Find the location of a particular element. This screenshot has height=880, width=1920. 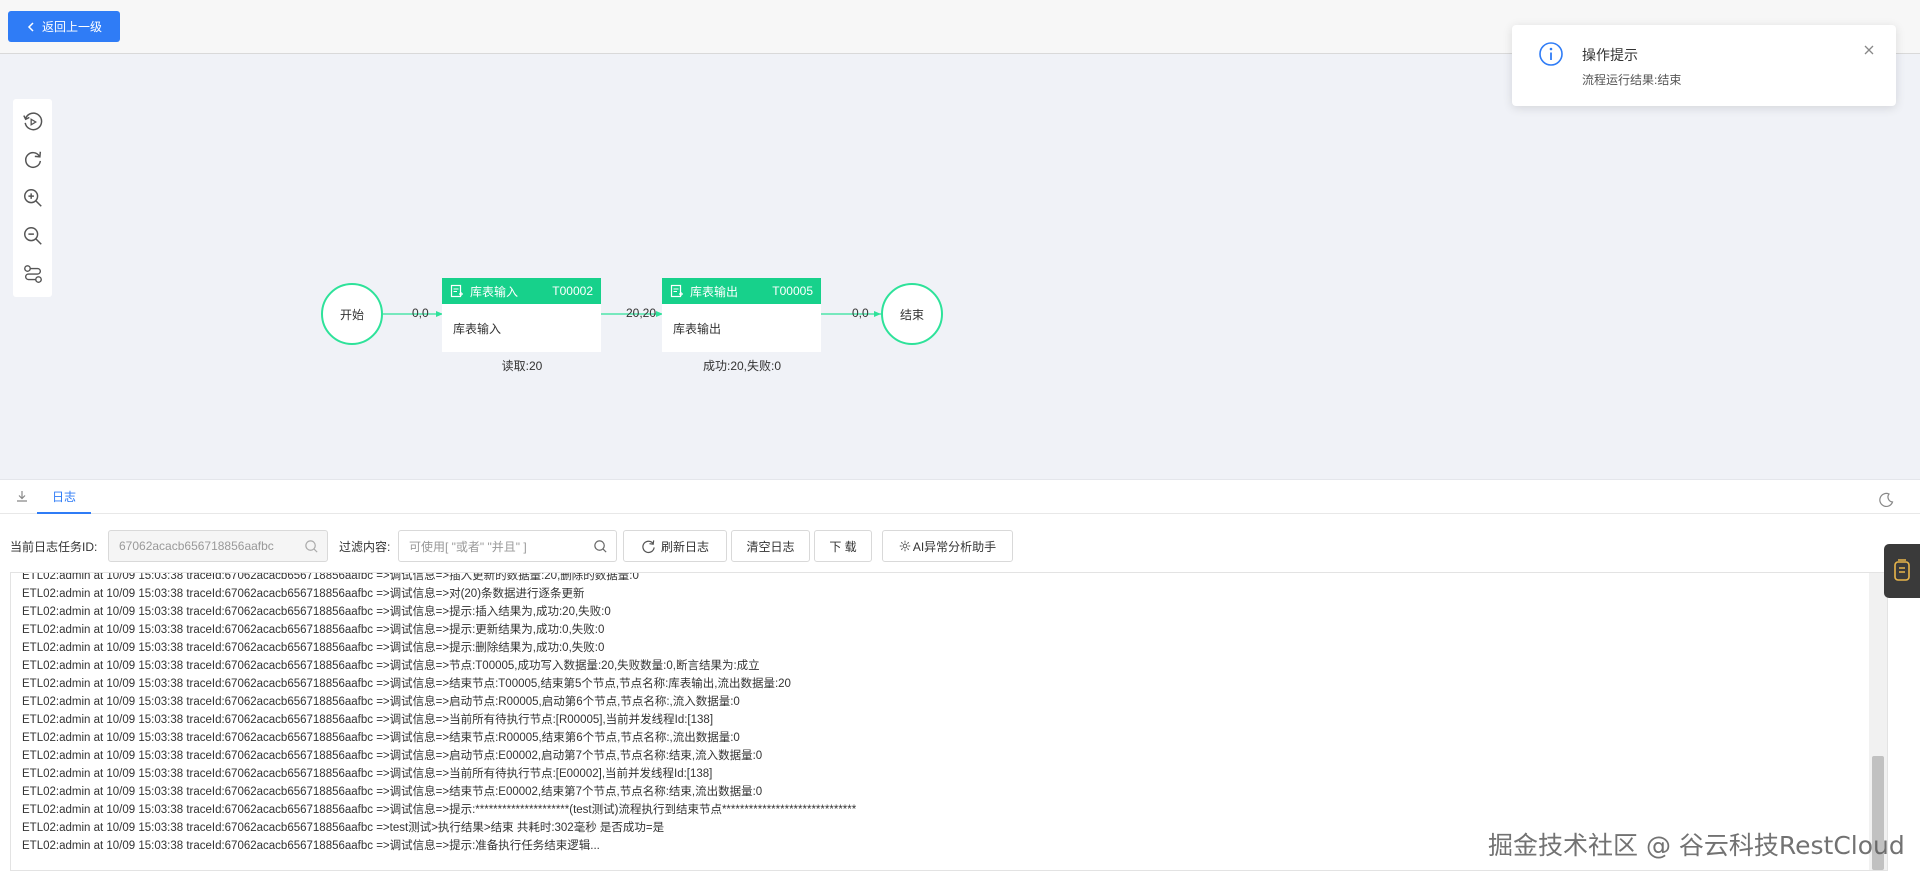

clear-log-label: 清空日志 is located at coordinates (770, 546).